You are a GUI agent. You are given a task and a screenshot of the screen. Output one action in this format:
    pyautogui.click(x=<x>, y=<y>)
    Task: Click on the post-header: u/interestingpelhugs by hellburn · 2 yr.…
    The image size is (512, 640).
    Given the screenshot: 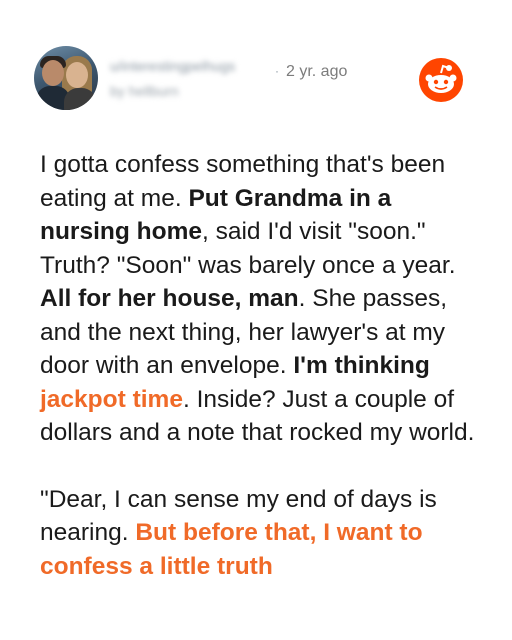 What is the action you would take?
    pyautogui.click(x=254, y=81)
    